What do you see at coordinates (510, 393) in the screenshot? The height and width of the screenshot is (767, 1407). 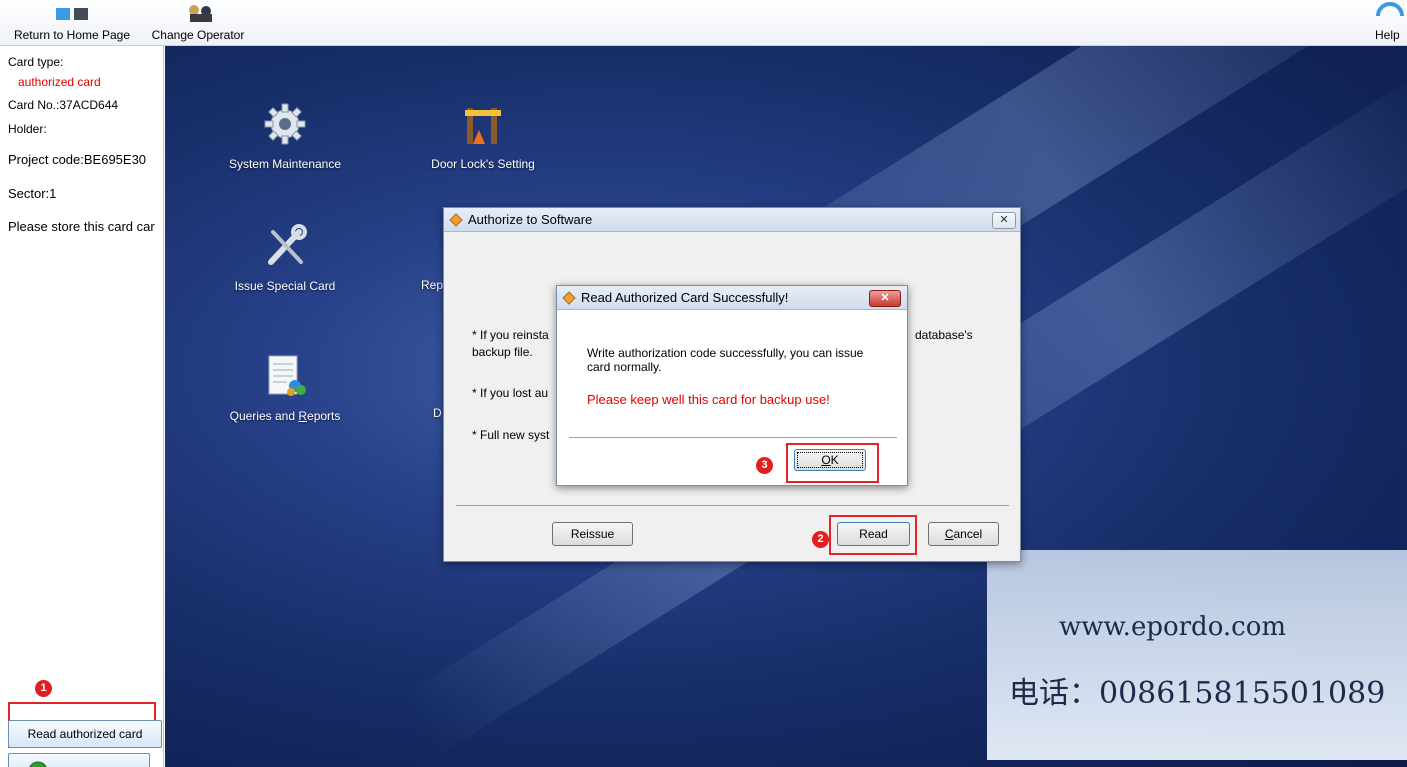 I see `auth-line-2: * If you lost au` at bounding box center [510, 393].